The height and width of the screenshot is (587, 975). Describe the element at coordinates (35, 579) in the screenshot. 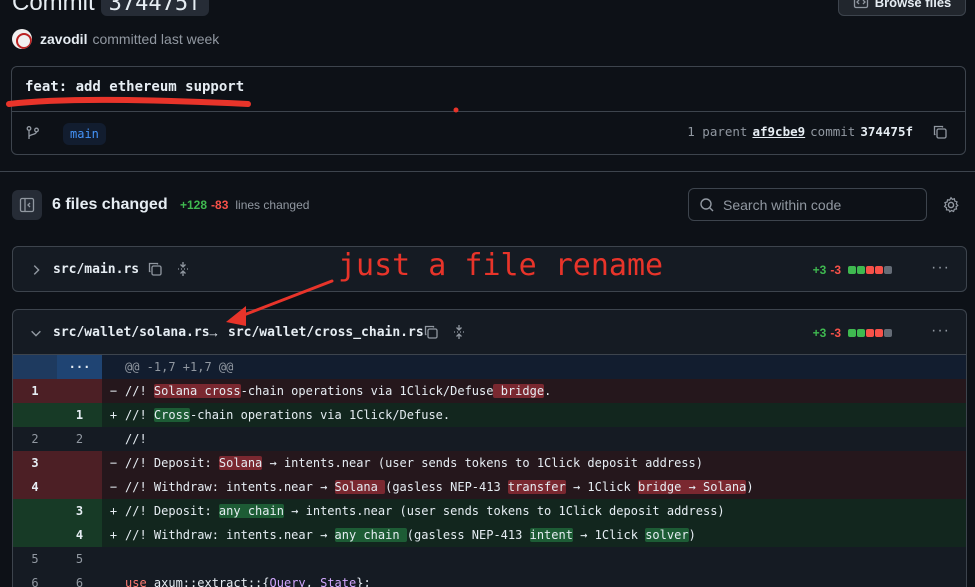

I see `old-line-number: 6` at that location.